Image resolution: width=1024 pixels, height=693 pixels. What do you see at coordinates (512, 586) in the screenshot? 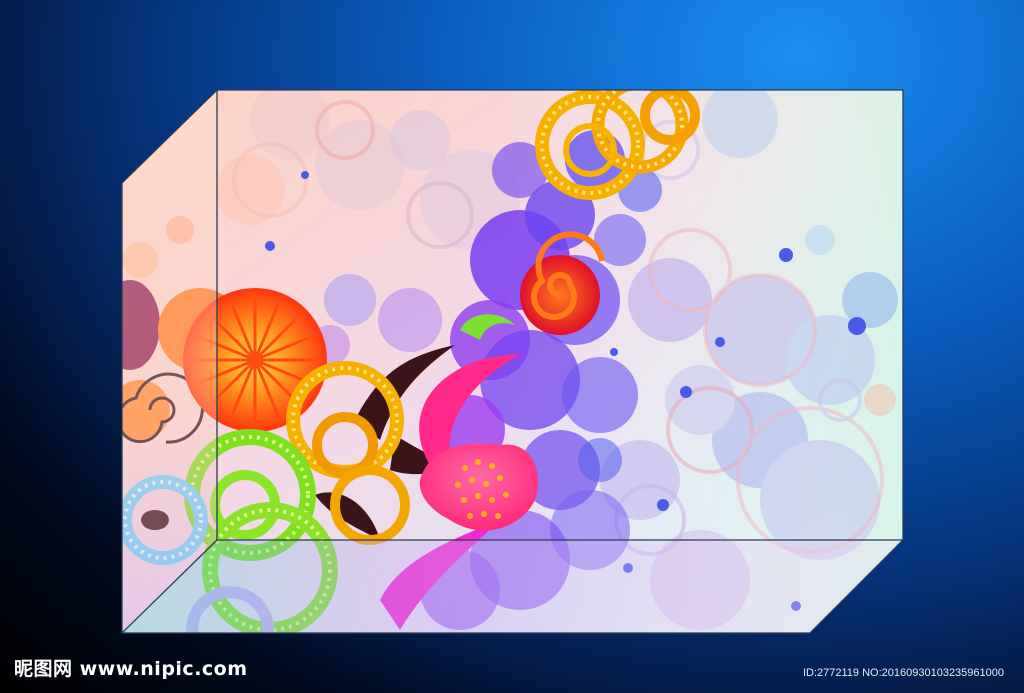
I see `box-bottom-face` at bounding box center [512, 586].